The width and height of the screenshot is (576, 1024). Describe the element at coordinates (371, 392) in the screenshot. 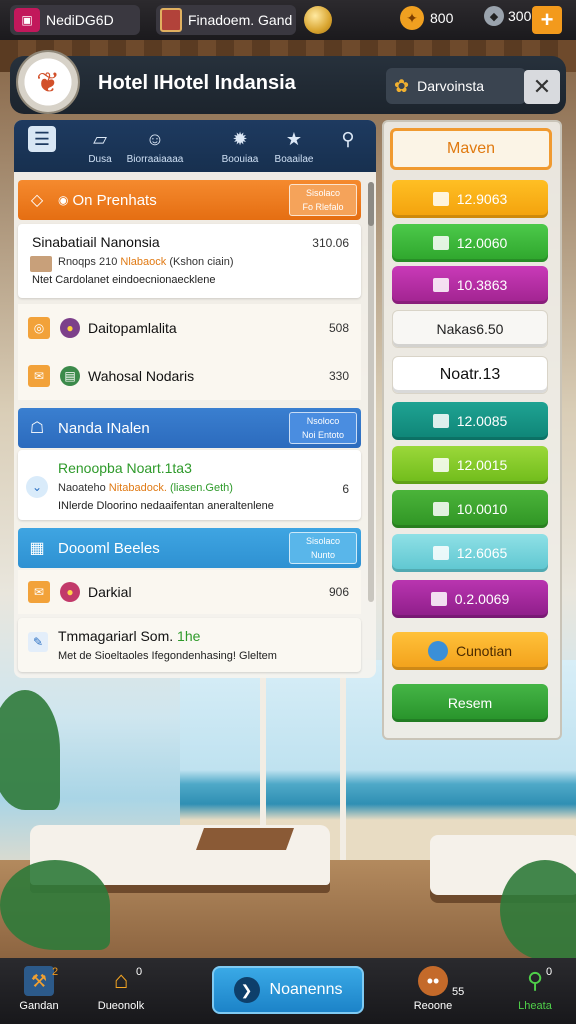

I see `scrollbar` at that location.